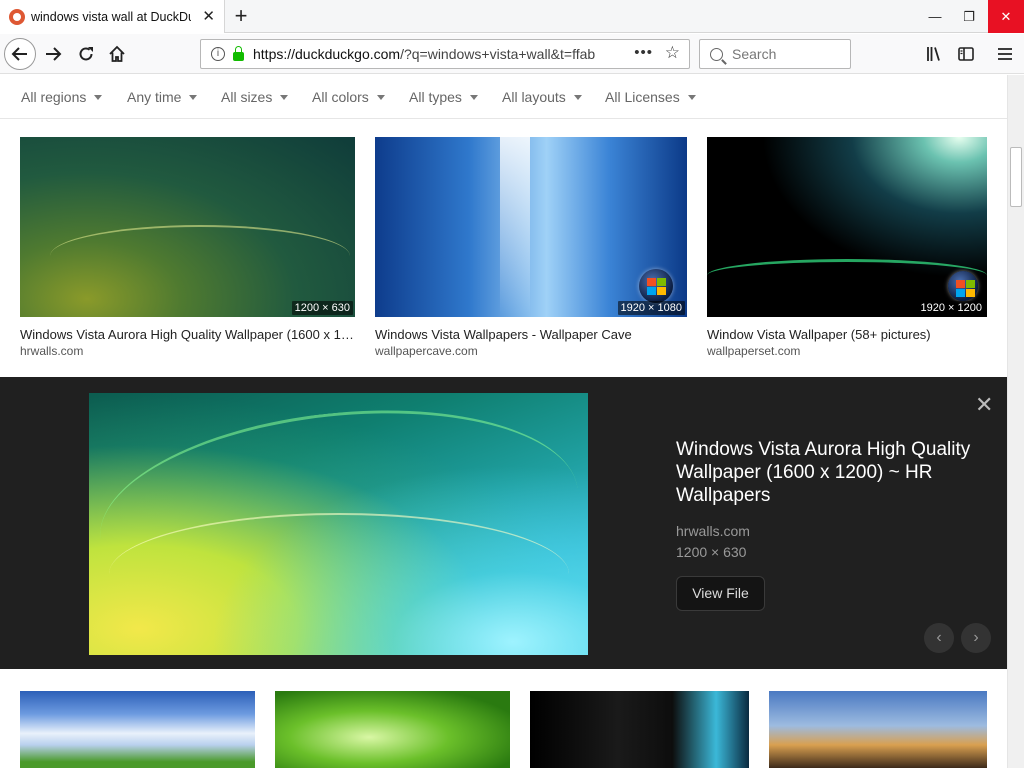 This screenshot has height=768, width=1024. I want to click on browser-search-input, so click(787, 54).